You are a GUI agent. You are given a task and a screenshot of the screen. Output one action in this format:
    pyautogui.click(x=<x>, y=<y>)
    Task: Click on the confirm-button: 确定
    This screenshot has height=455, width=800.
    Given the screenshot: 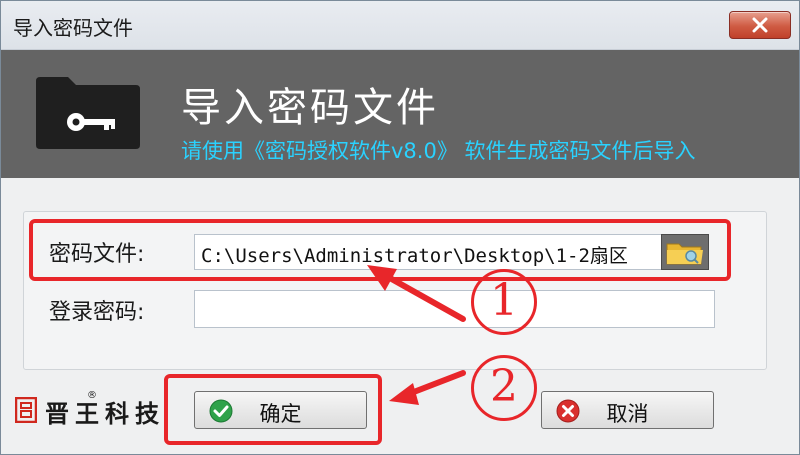 What is the action you would take?
    pyautogui.click(x=280, y=410)
    